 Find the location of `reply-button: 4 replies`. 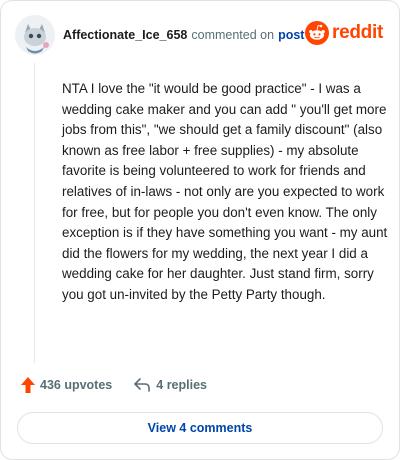

reply-button: 4 replies is located at coordinates (170, 385).